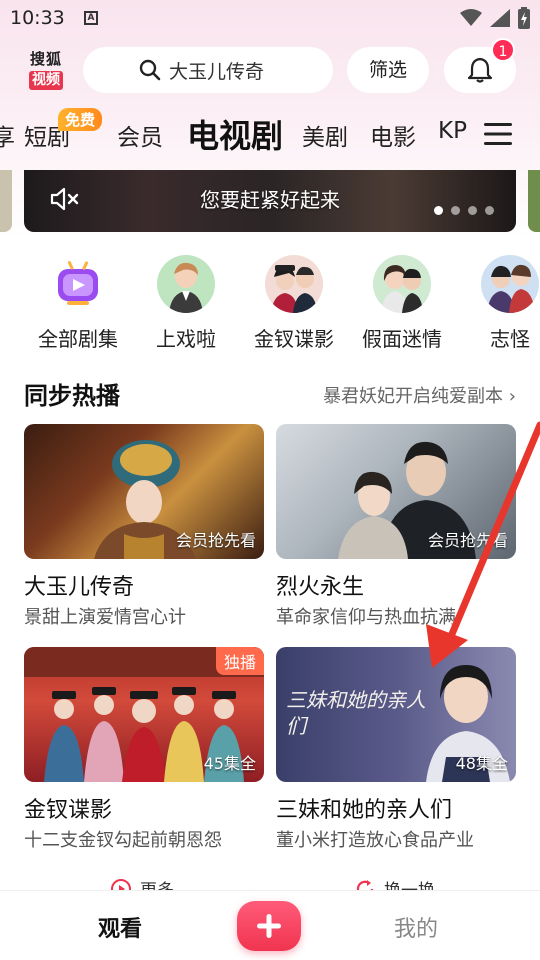 The image size is (540, 960). I want to click on bottom-navigation: 观看 我的, so click(270, 925).